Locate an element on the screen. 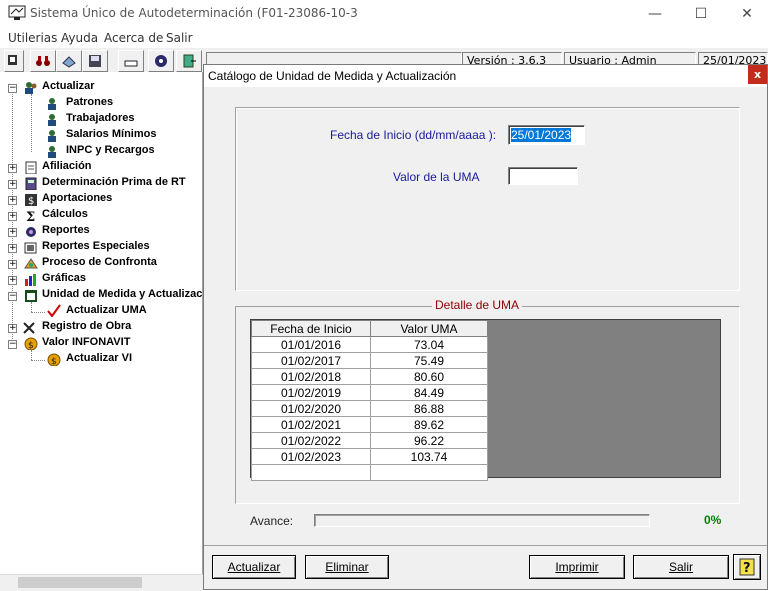 Image resolution: width=768 pixels, height=591 pixels. help-glyph: ? is located at coordinates (747, 568).